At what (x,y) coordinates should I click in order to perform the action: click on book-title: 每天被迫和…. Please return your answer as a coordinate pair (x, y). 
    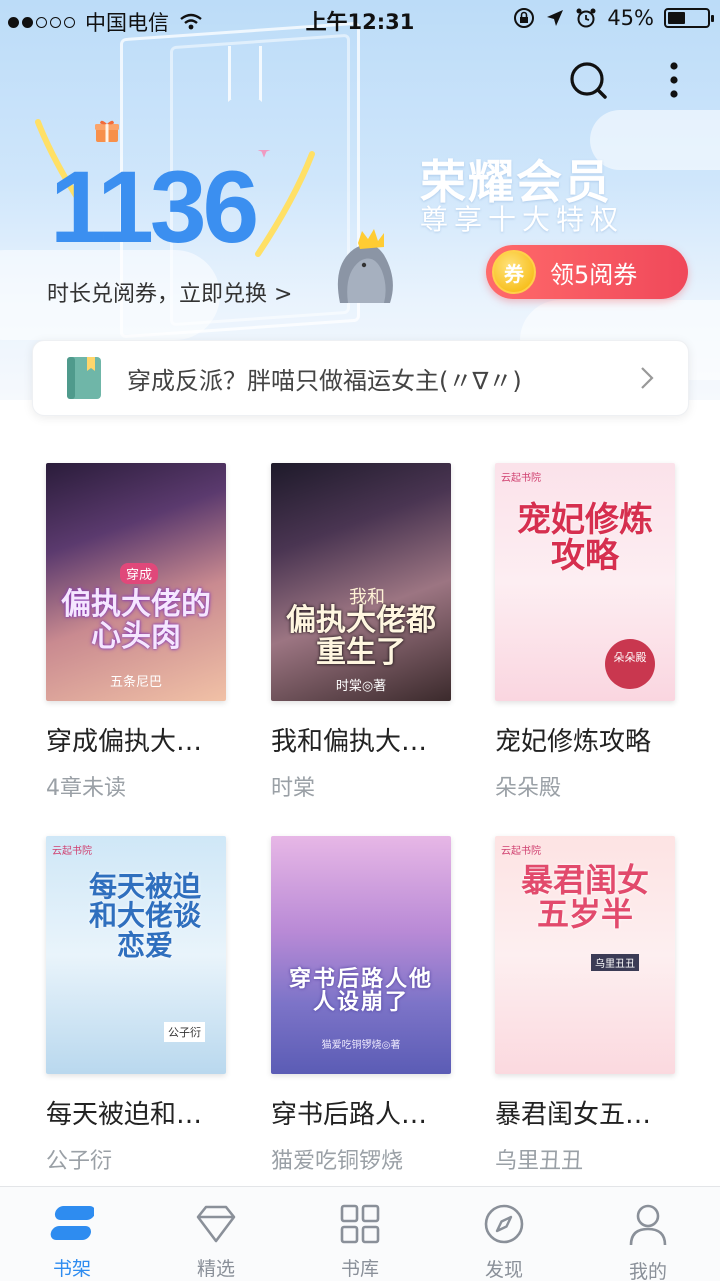
    Looking at the image, I should click on (124, 1115).